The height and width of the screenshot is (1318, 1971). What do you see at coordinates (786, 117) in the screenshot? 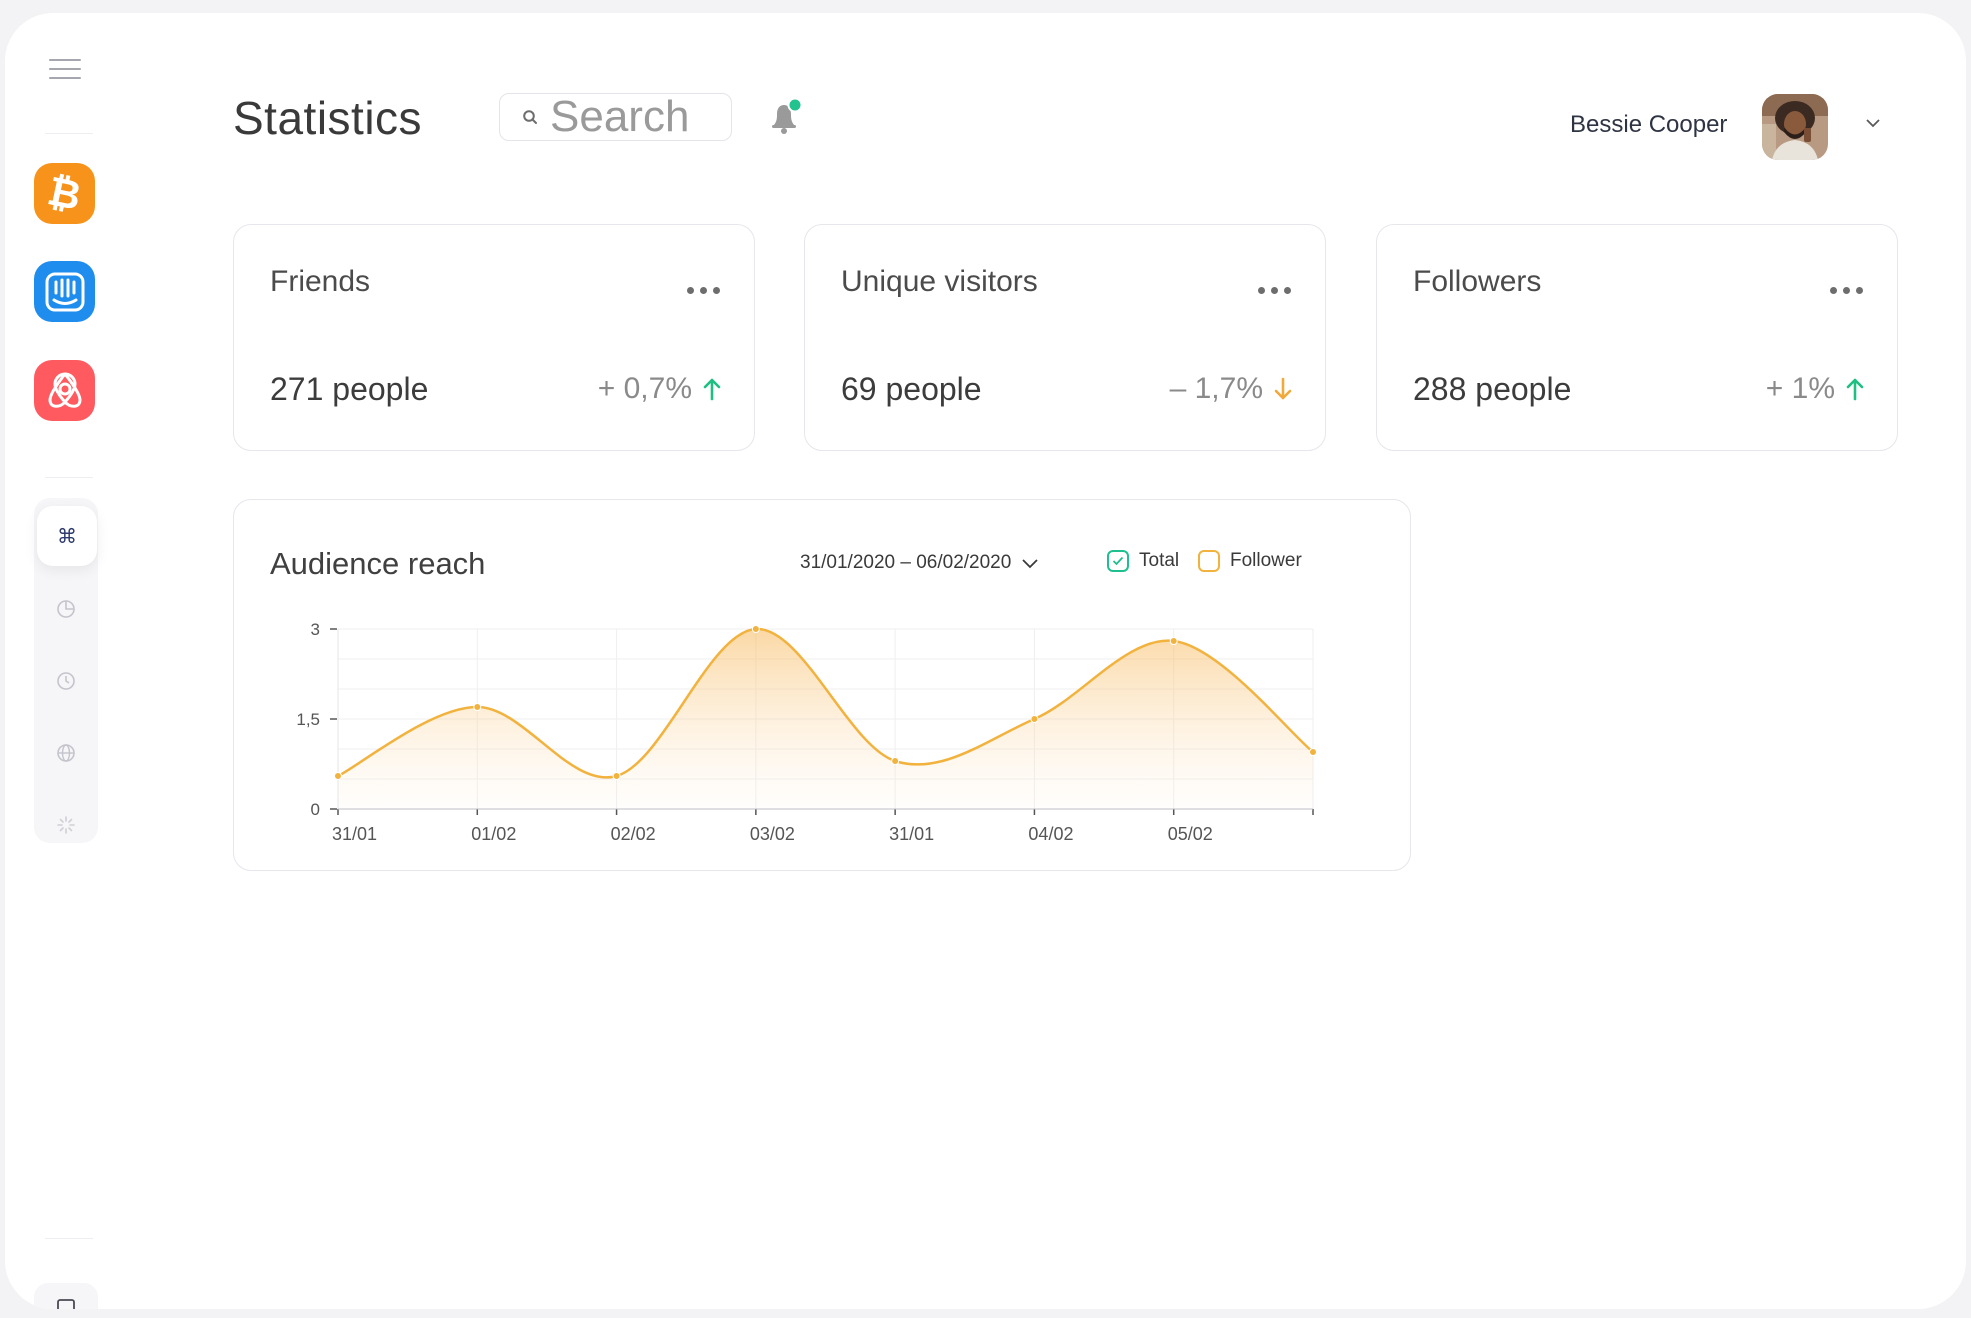
I see `notification-bell-icon` at bounding box center [786, 117].